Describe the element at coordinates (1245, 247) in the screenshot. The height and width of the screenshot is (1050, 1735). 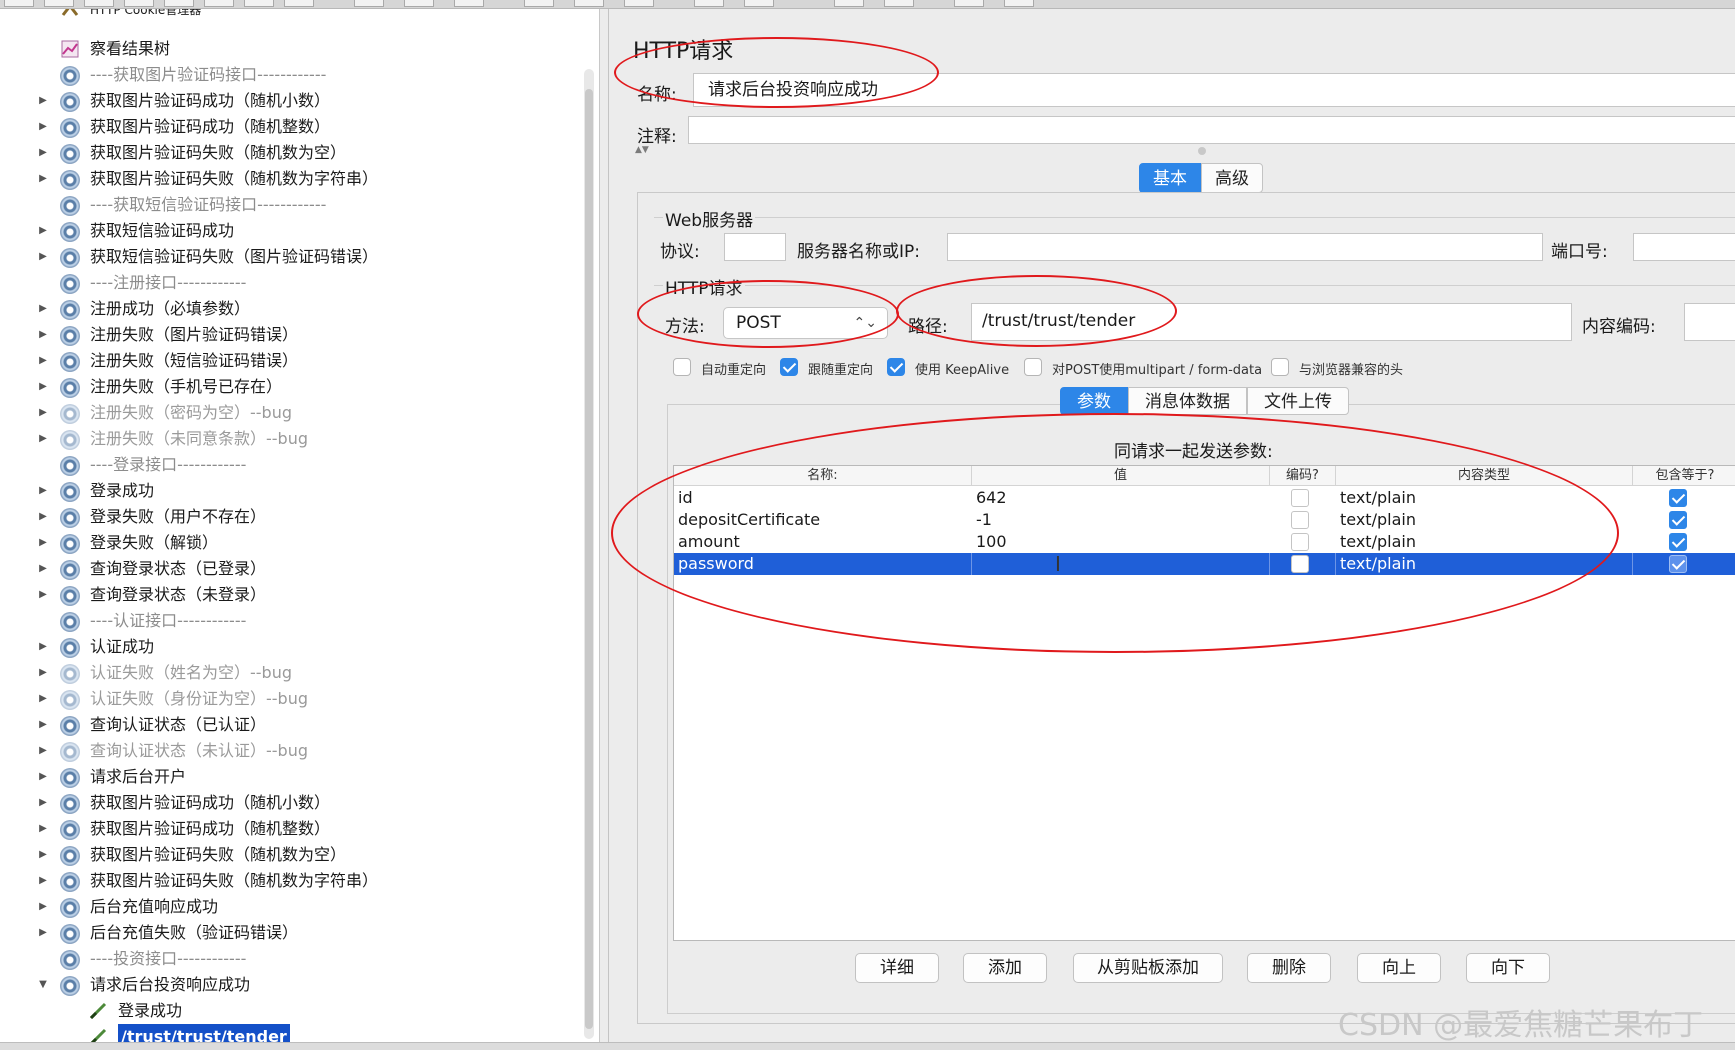
I see `server-input` at that location.